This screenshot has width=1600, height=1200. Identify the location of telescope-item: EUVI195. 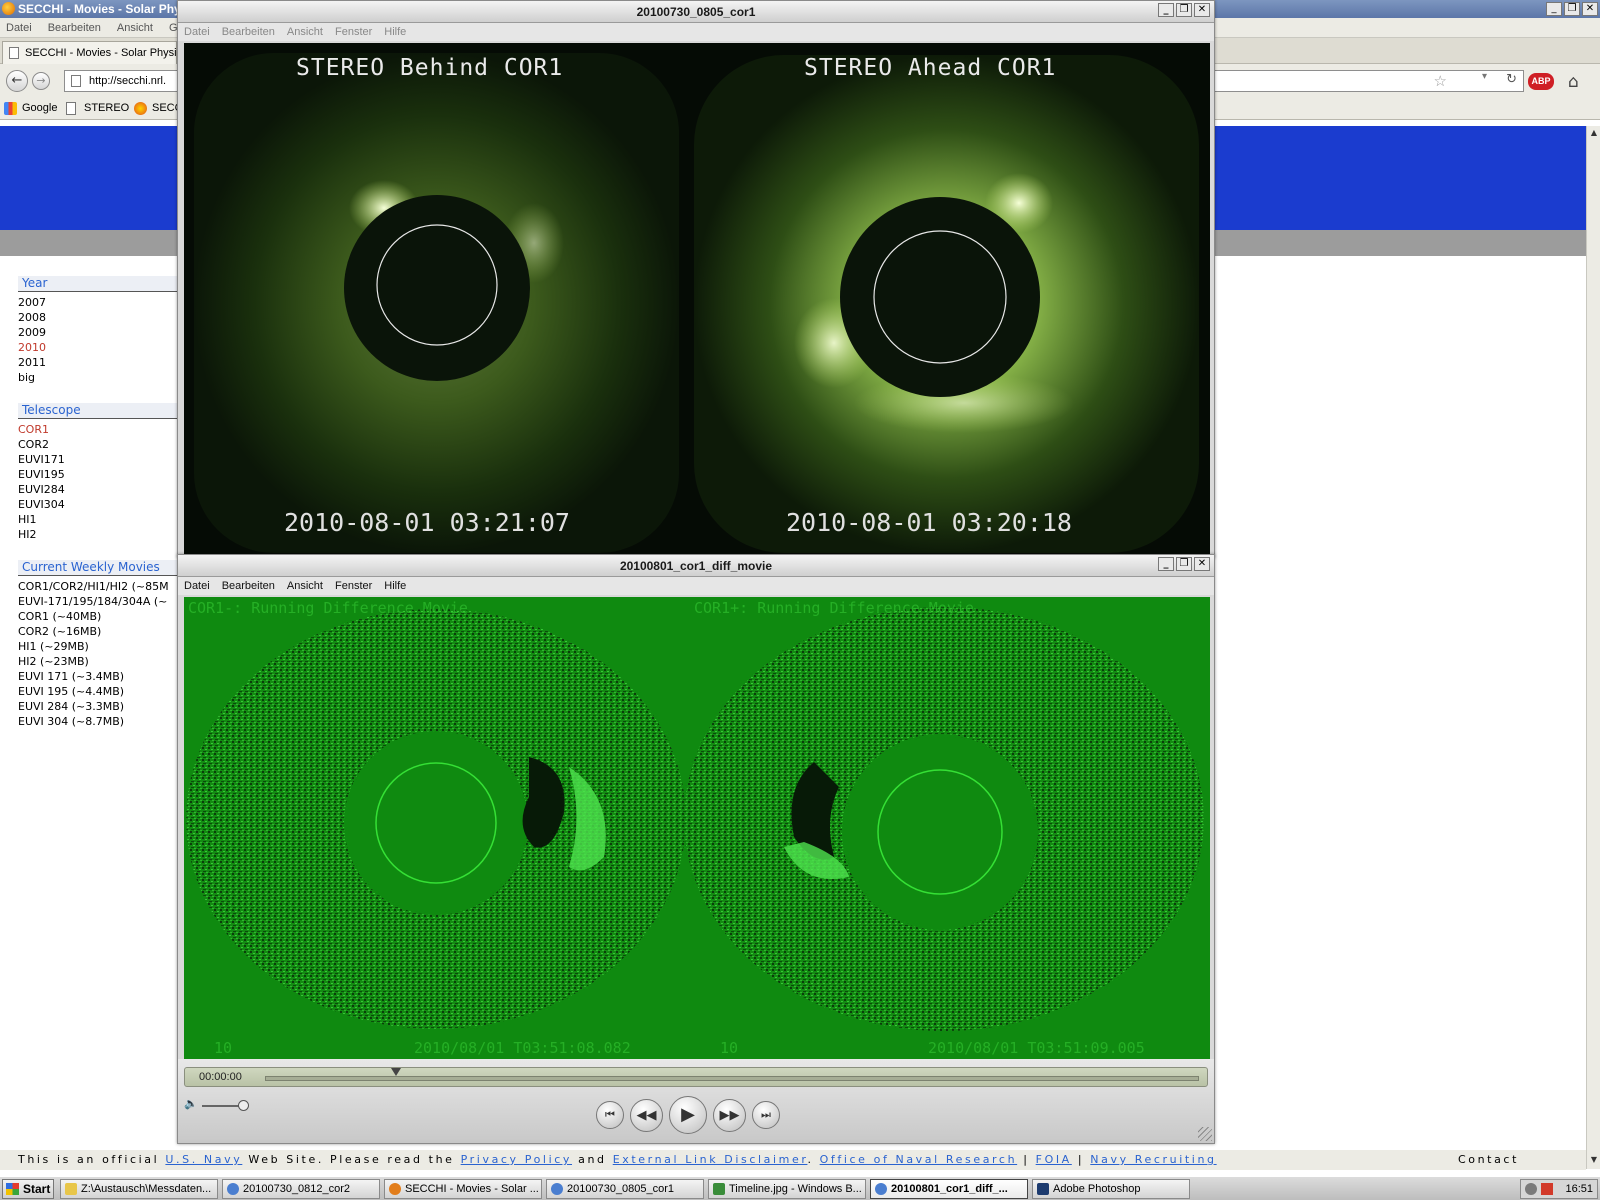
(98, 474).